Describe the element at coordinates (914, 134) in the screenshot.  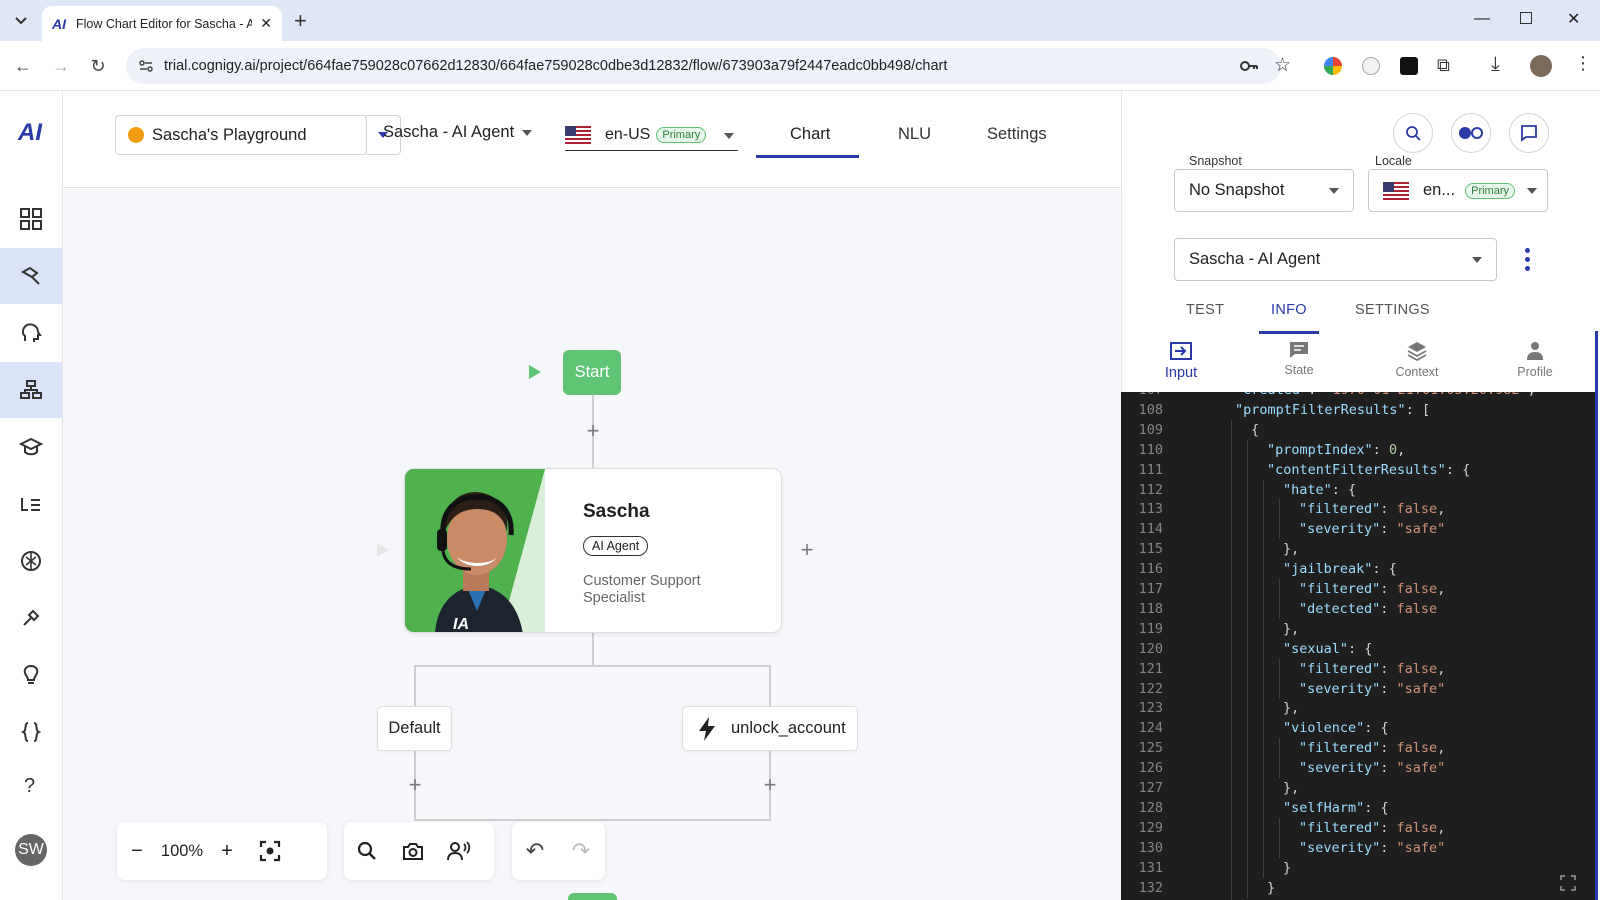
I see `tab-nlu: NLU` at that location.